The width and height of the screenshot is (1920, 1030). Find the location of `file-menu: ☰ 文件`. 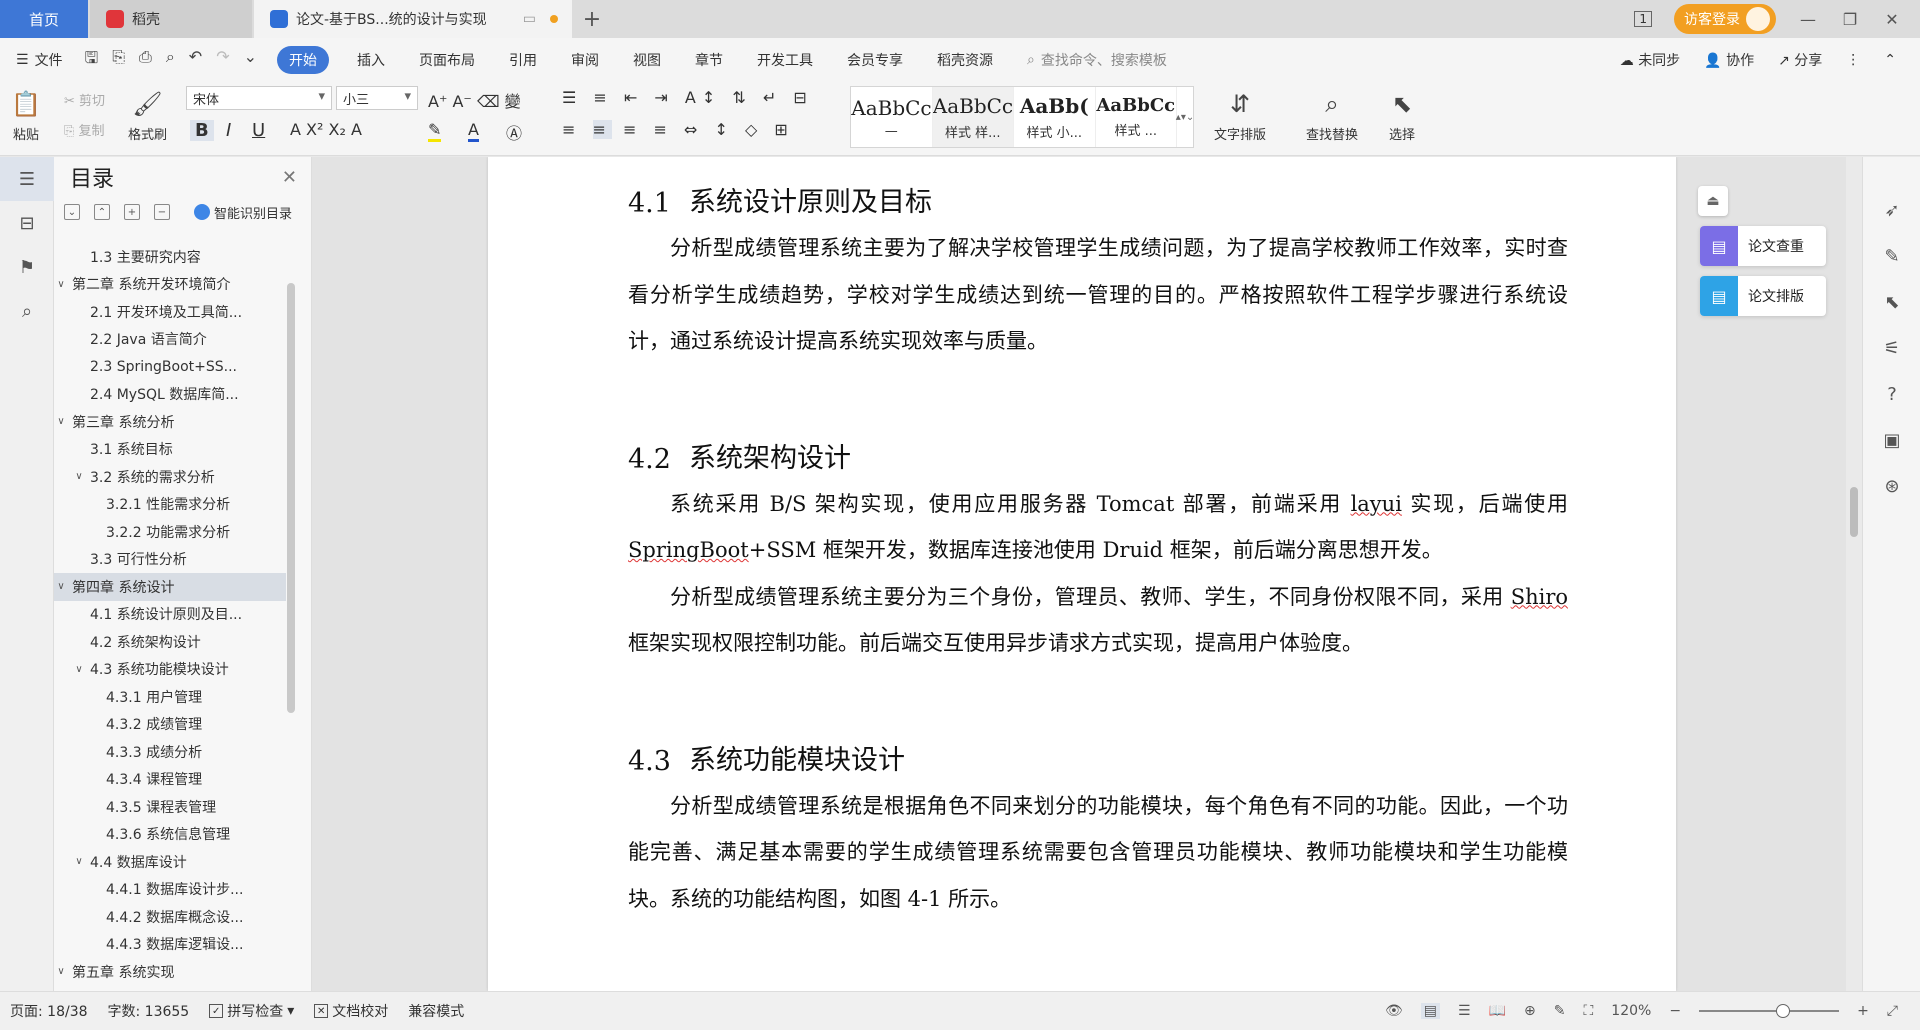

file-menu: ☰ 文件 is located at coordinates (39, 60).